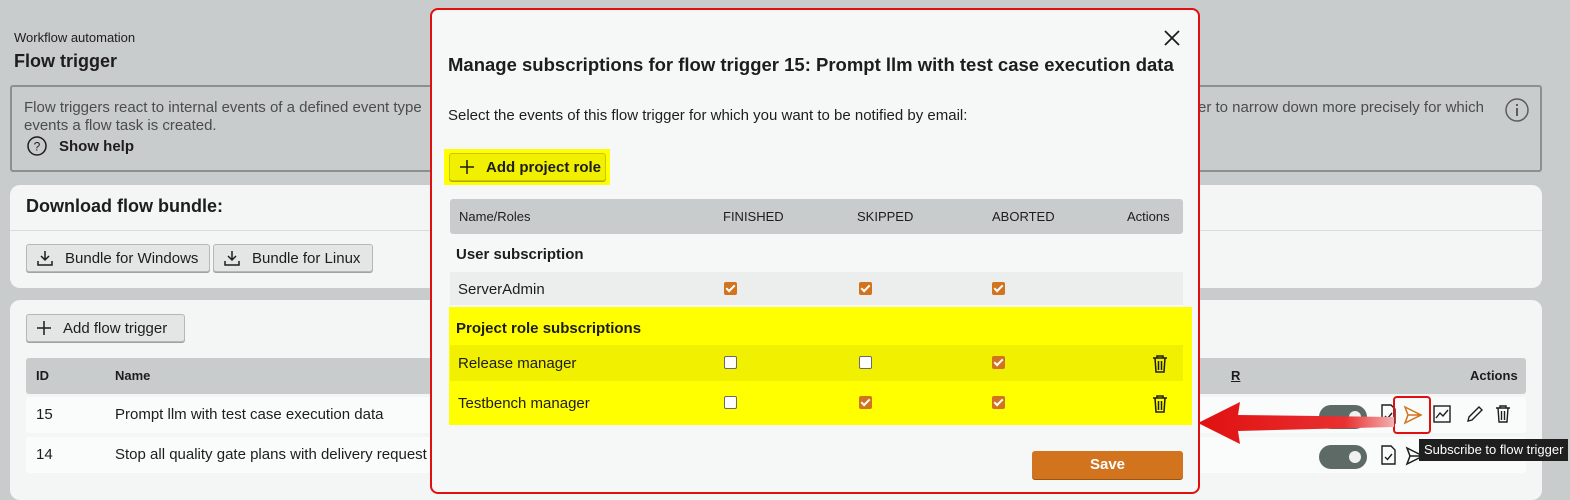 This screenshot has width=1570, height=500. I want to click on document-check-icon, so click(1388, 455).